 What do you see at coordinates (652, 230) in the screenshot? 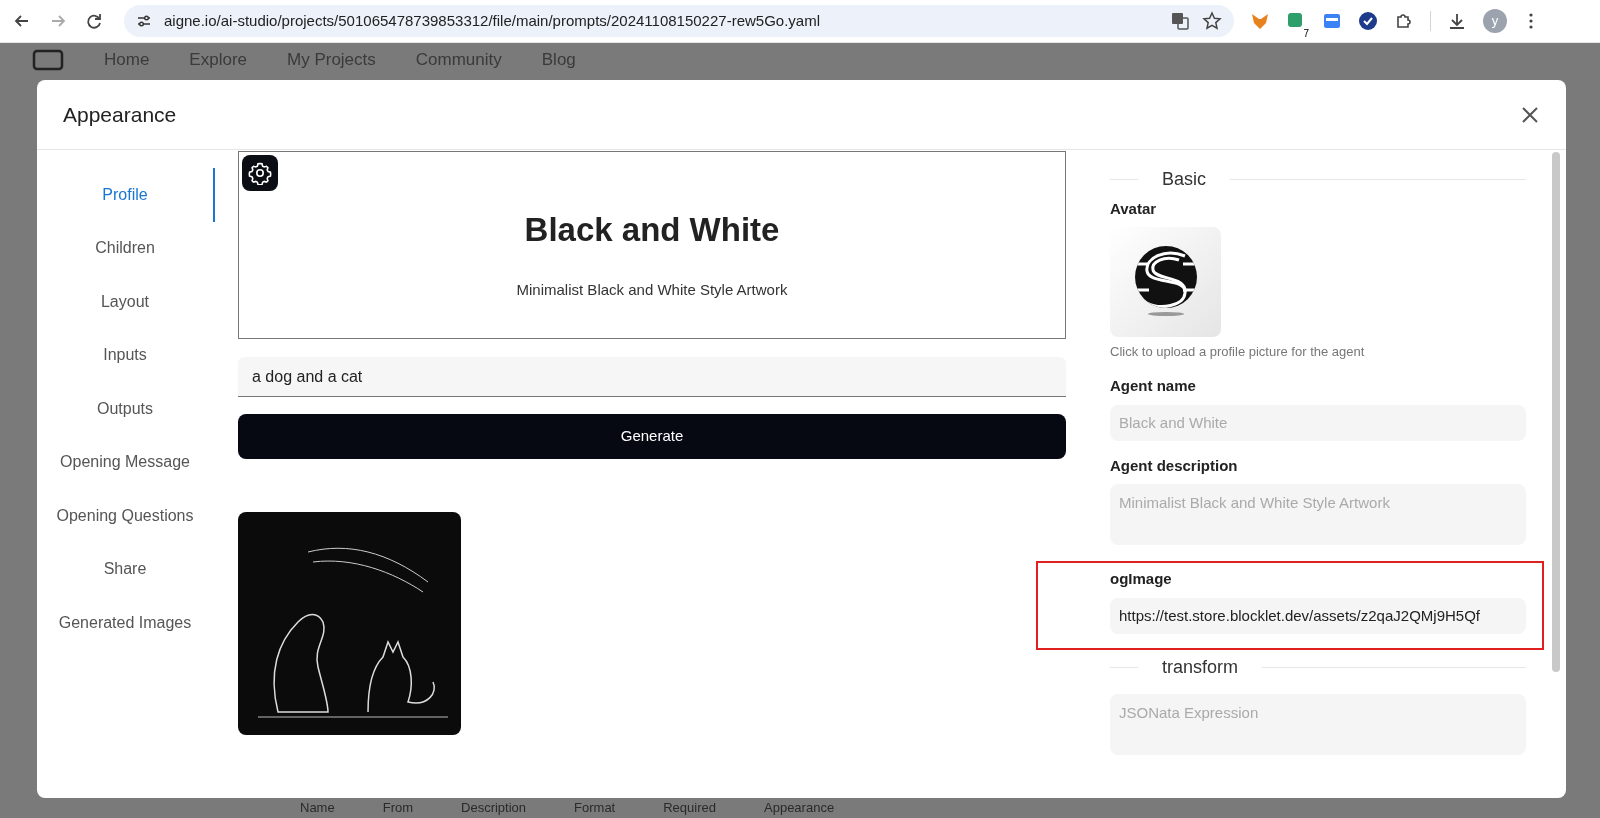
I see `agent-title: Black and White` at bounding box center [652, 230].